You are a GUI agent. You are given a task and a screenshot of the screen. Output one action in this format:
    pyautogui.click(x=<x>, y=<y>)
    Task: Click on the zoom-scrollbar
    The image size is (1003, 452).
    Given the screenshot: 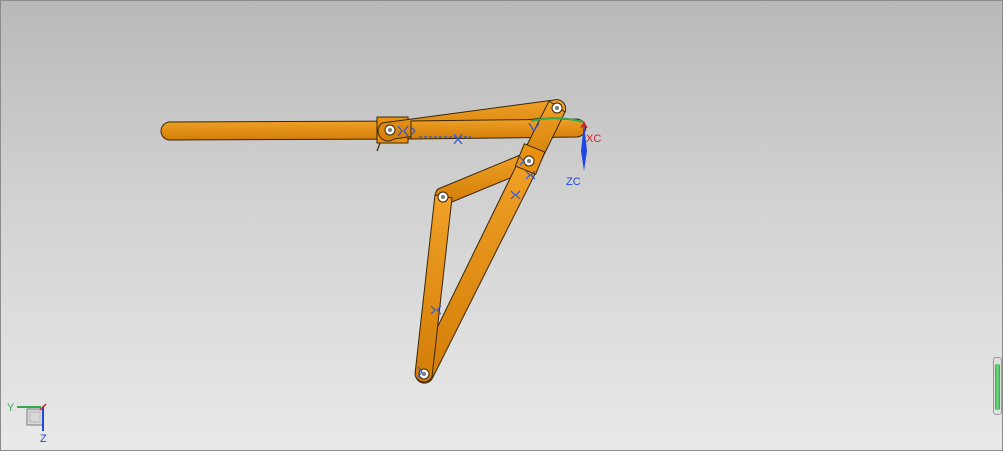 What is the action you would take?
    pyautogui.click(x=997, y=386)
    